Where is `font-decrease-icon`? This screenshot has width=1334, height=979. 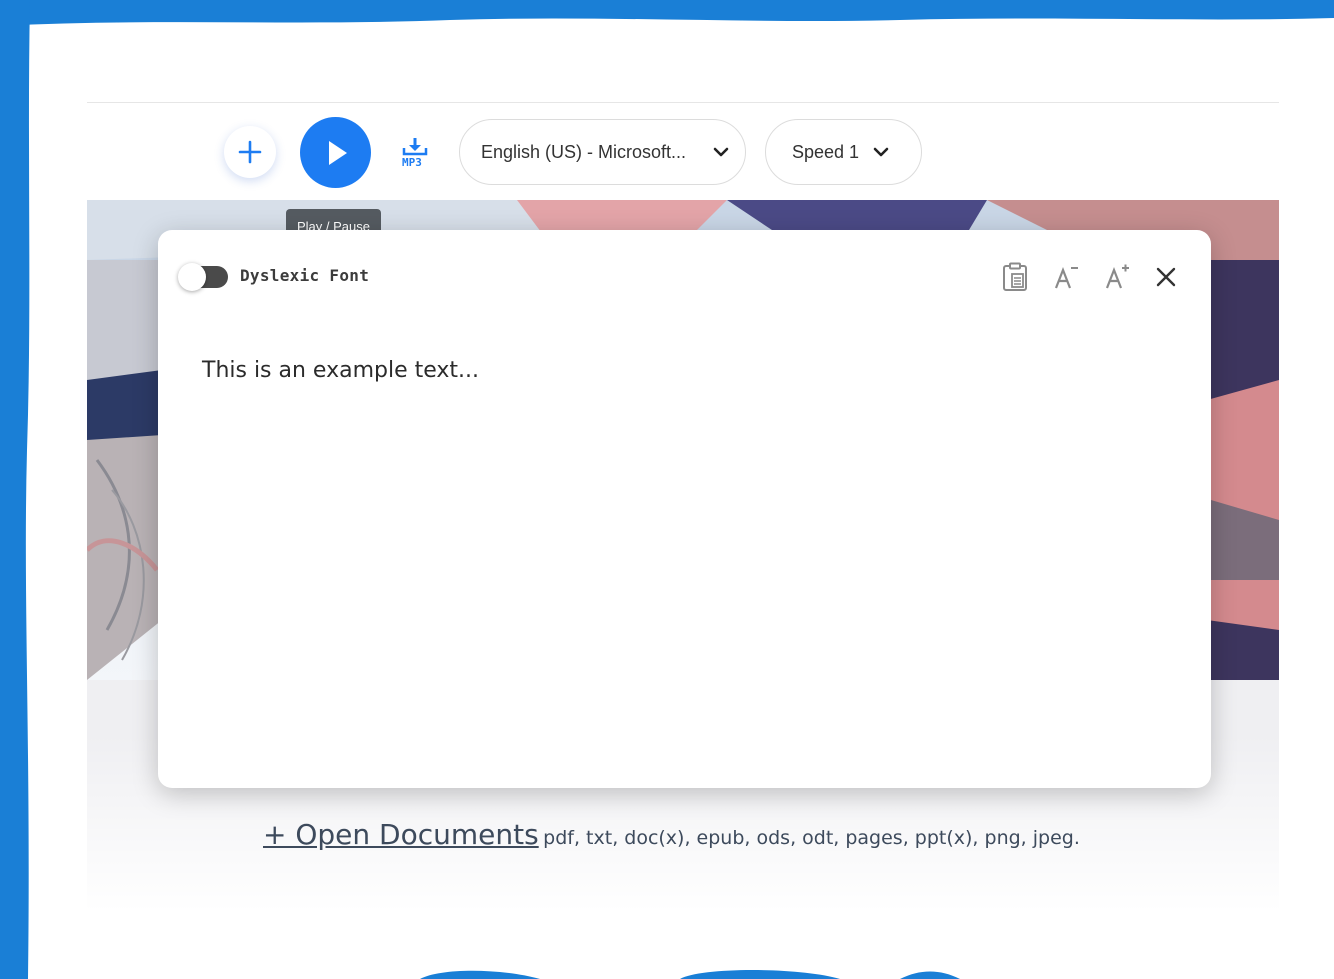 font-decrease-icon is located at coordinates (1067, 277).